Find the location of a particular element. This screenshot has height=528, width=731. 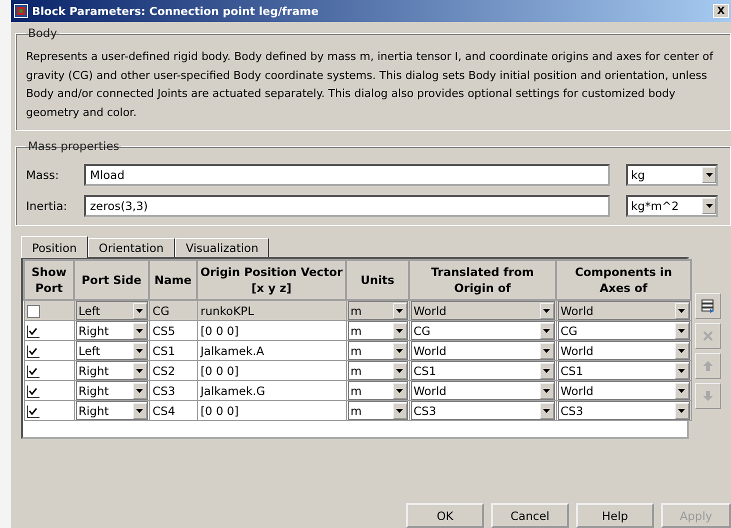

translated-from-dropdown: CS3 is located at coordinates (482, 410).